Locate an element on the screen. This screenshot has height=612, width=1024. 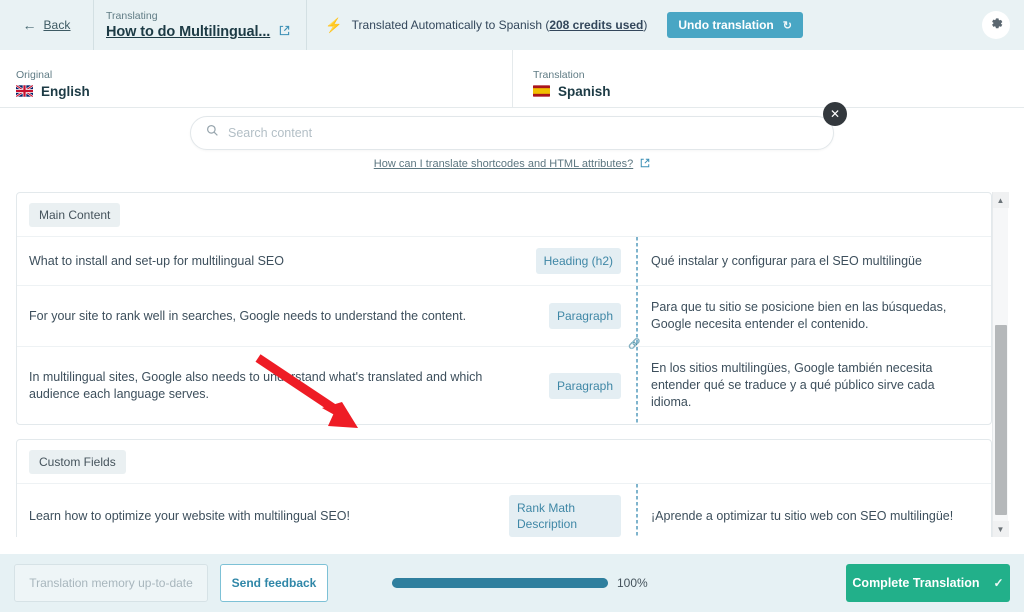
translation-memory-status-button: Translation memory up-to-date is located at coordinates (111, 583).